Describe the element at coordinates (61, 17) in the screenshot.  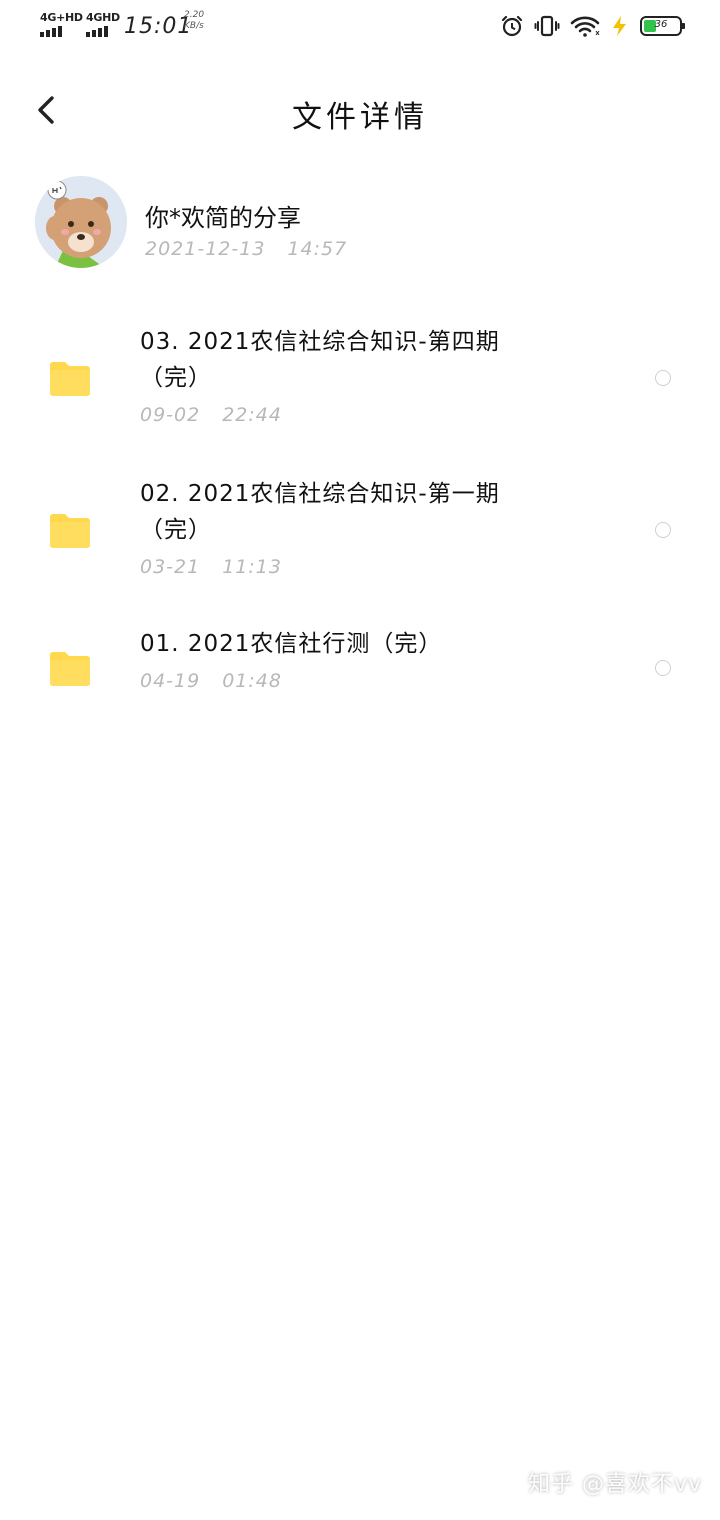
I see `signal-label: 4G+HD` at that location.